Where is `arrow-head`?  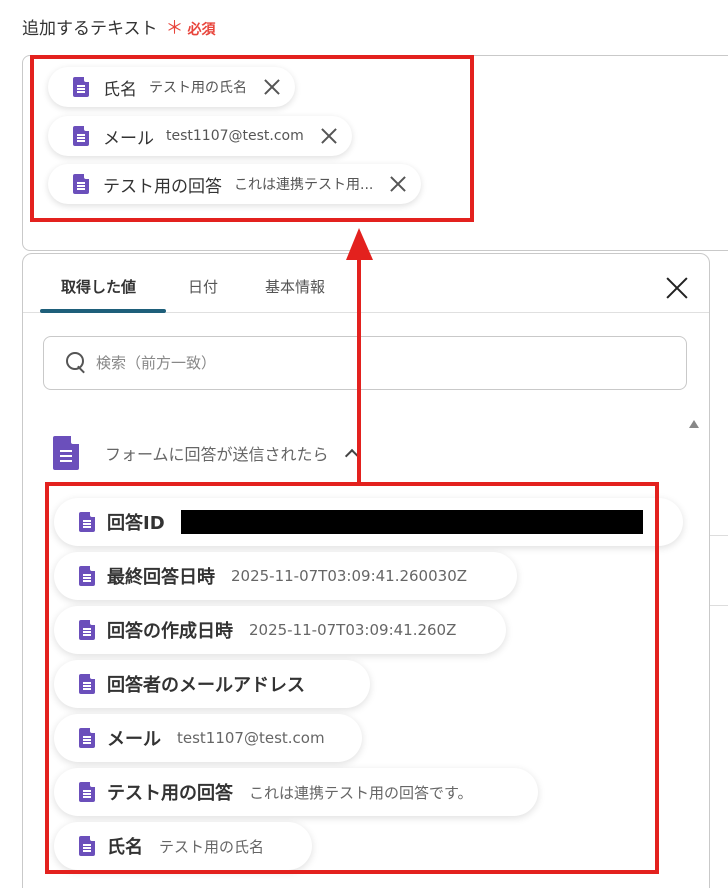 arrow-head is located at coordinates (359, 244).